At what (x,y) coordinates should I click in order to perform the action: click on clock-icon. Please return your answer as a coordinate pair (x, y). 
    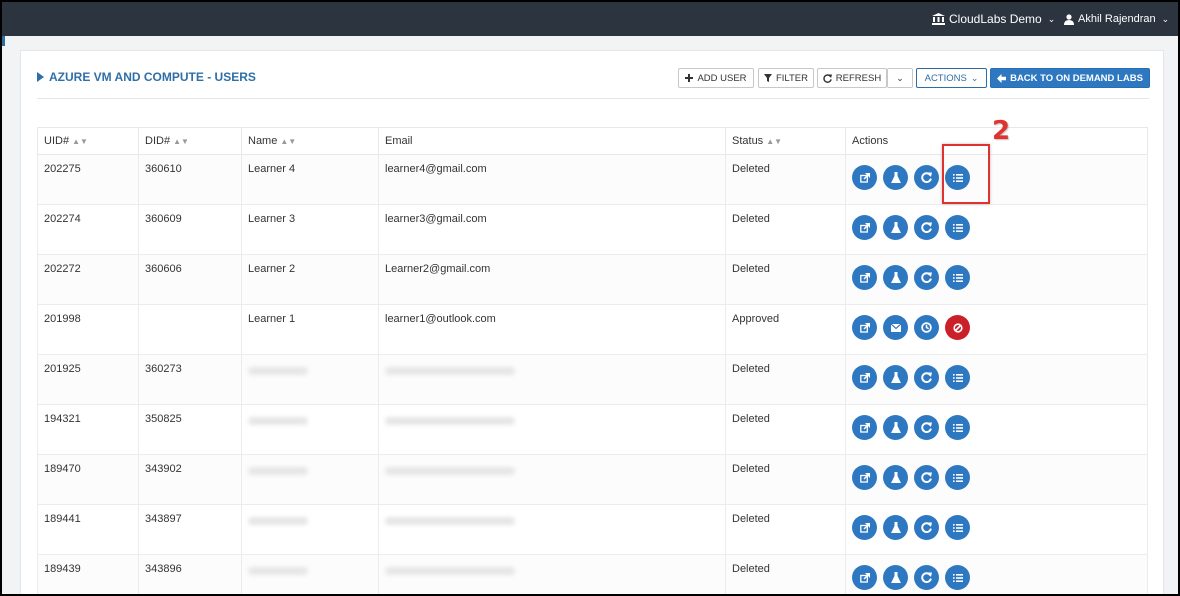
    Looking at the image, I should click on (926, 327).